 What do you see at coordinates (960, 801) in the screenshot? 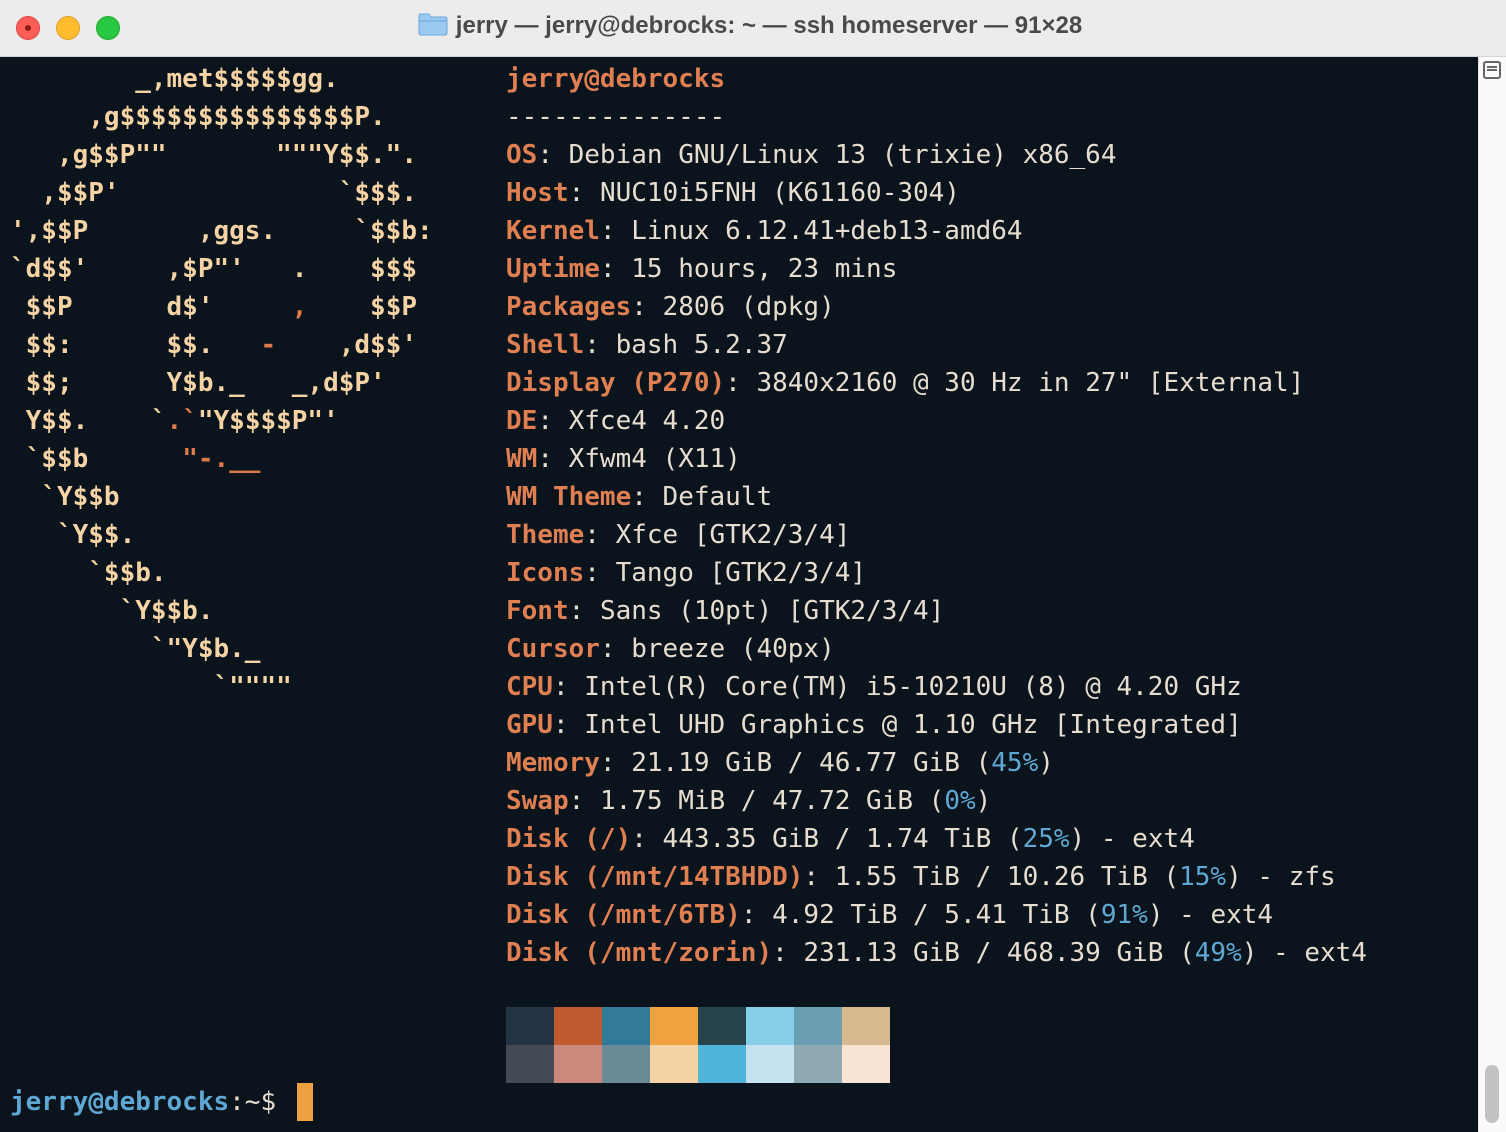
I see `usage-percent: 0%` at bounding box center [960, 801].